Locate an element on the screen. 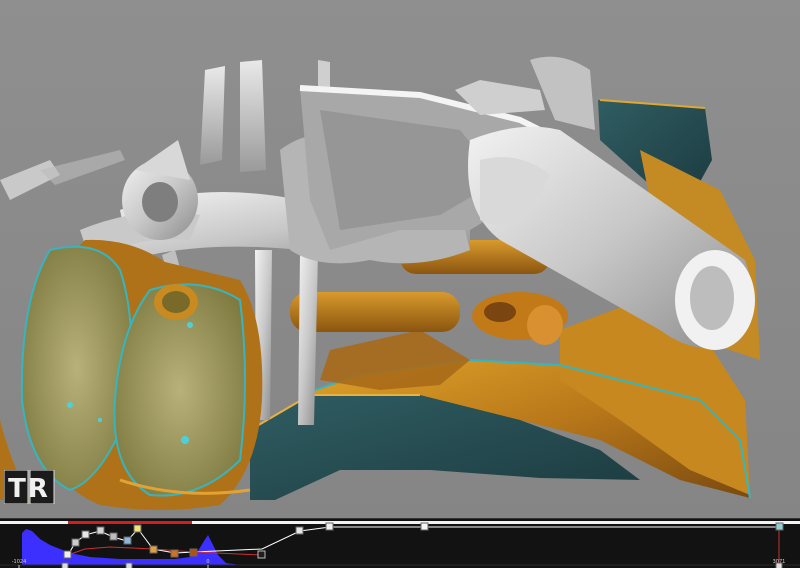  axis-label-zero: 0 is located at coordinates (207, 562).